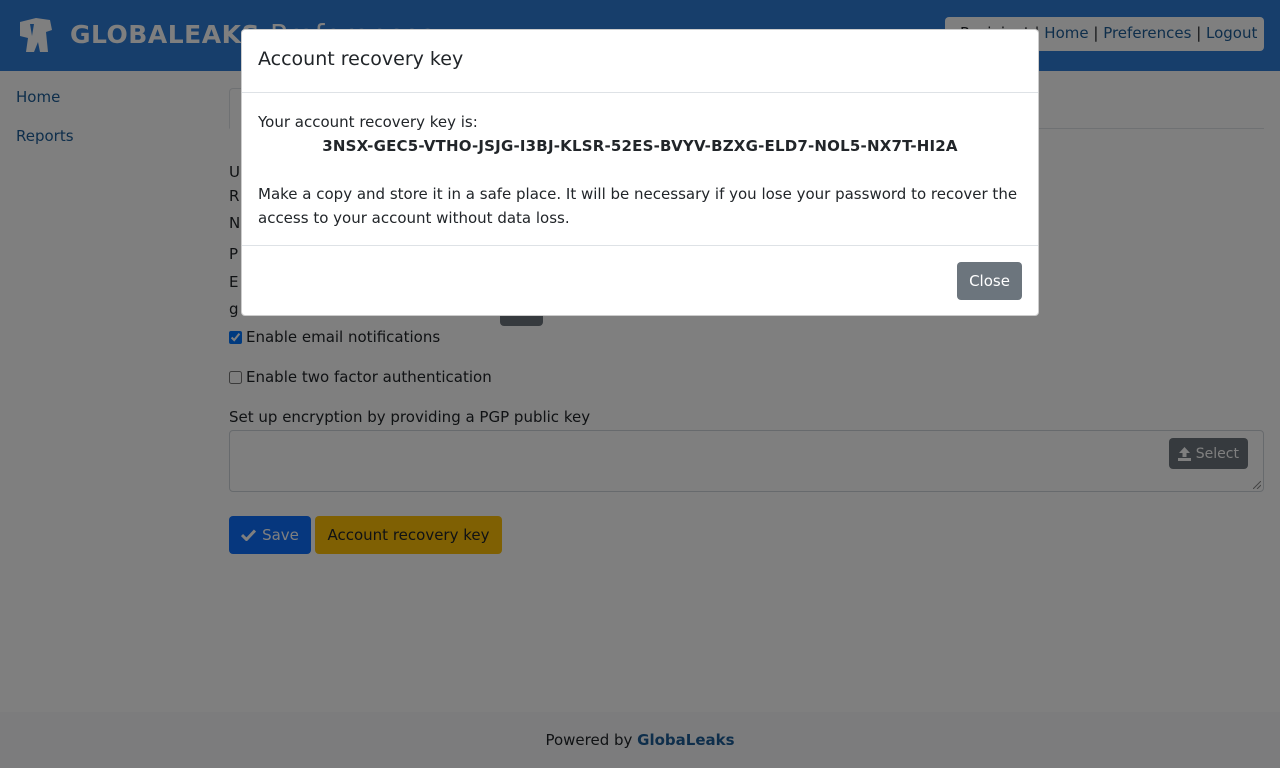 The height and width of the screenshot is (768, 1280). Describe the element at coordinates (989, 281) in the screenshot. I see `close-button: Close` at that location.